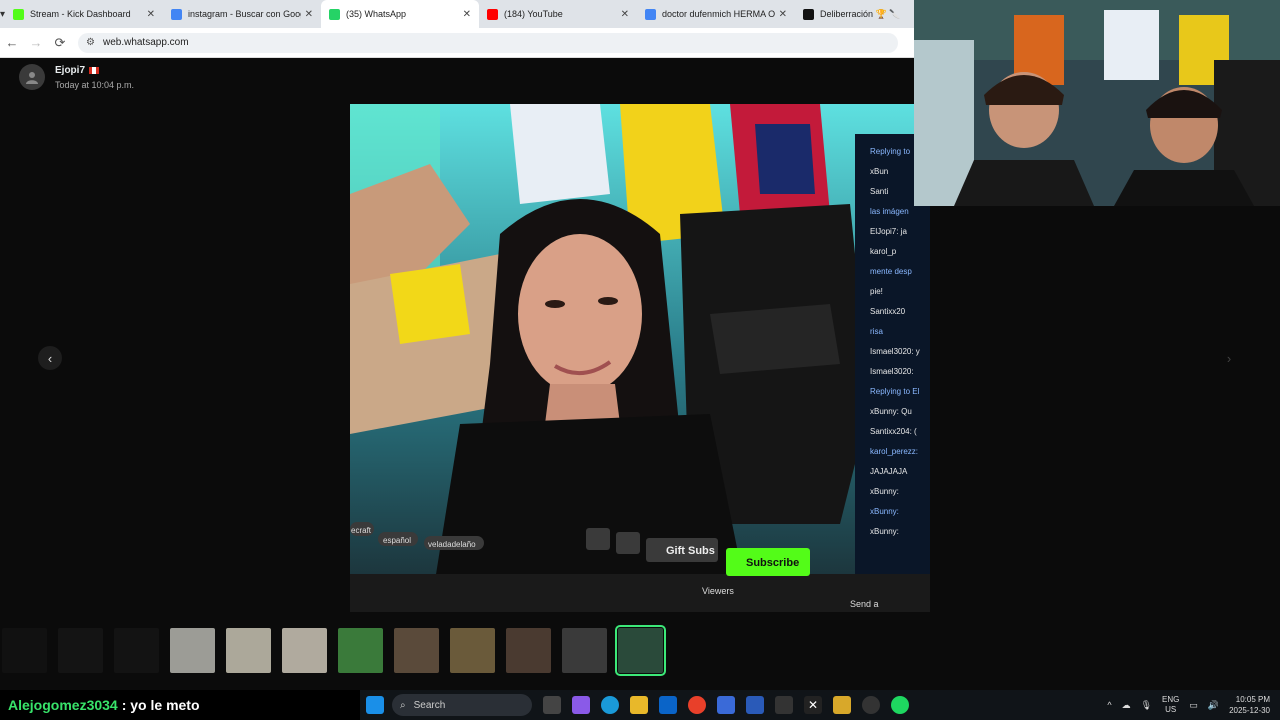 This screenshot has height=720, width=1280. Describe the element at coordinates (12, 42) in the screenshot. I see `back-icon: ←` at that location.